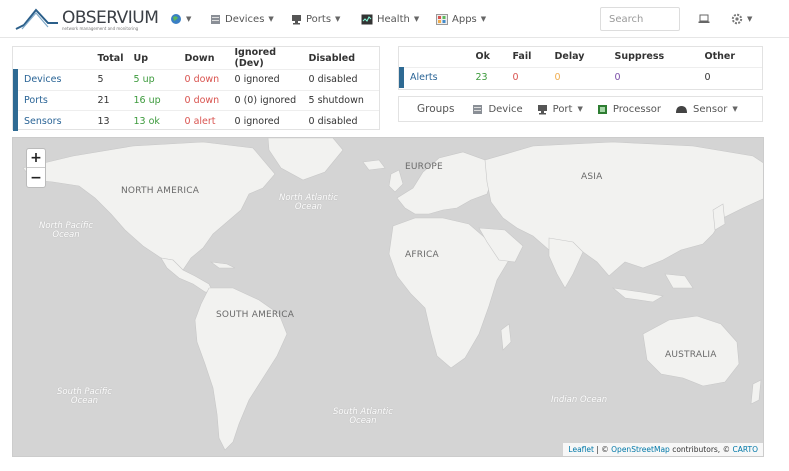 The height and width of the screenshot is (471, 789). What do you see at coordinates (308, 202) in the screenshot?
I see `label-north-atlantic: North Atlantic Ocean` at bounding box center [308, 202].